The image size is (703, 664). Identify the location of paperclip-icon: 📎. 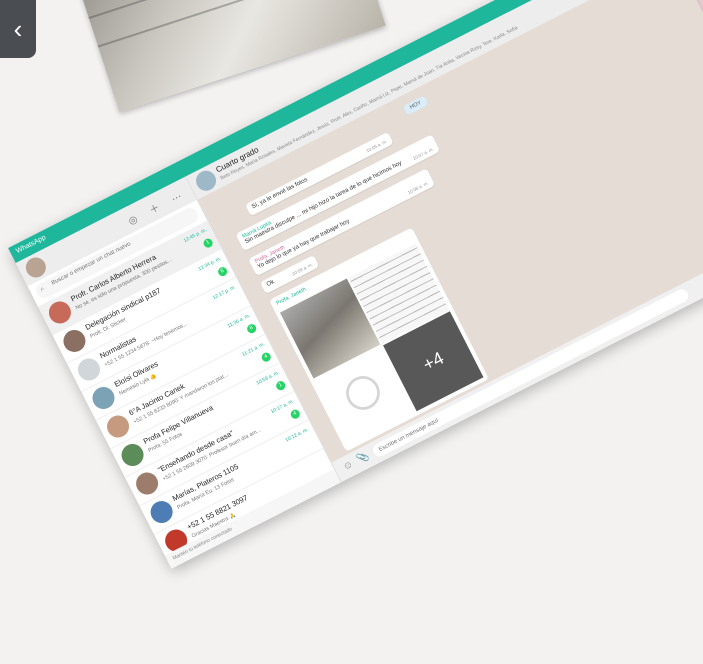
(363, 457).